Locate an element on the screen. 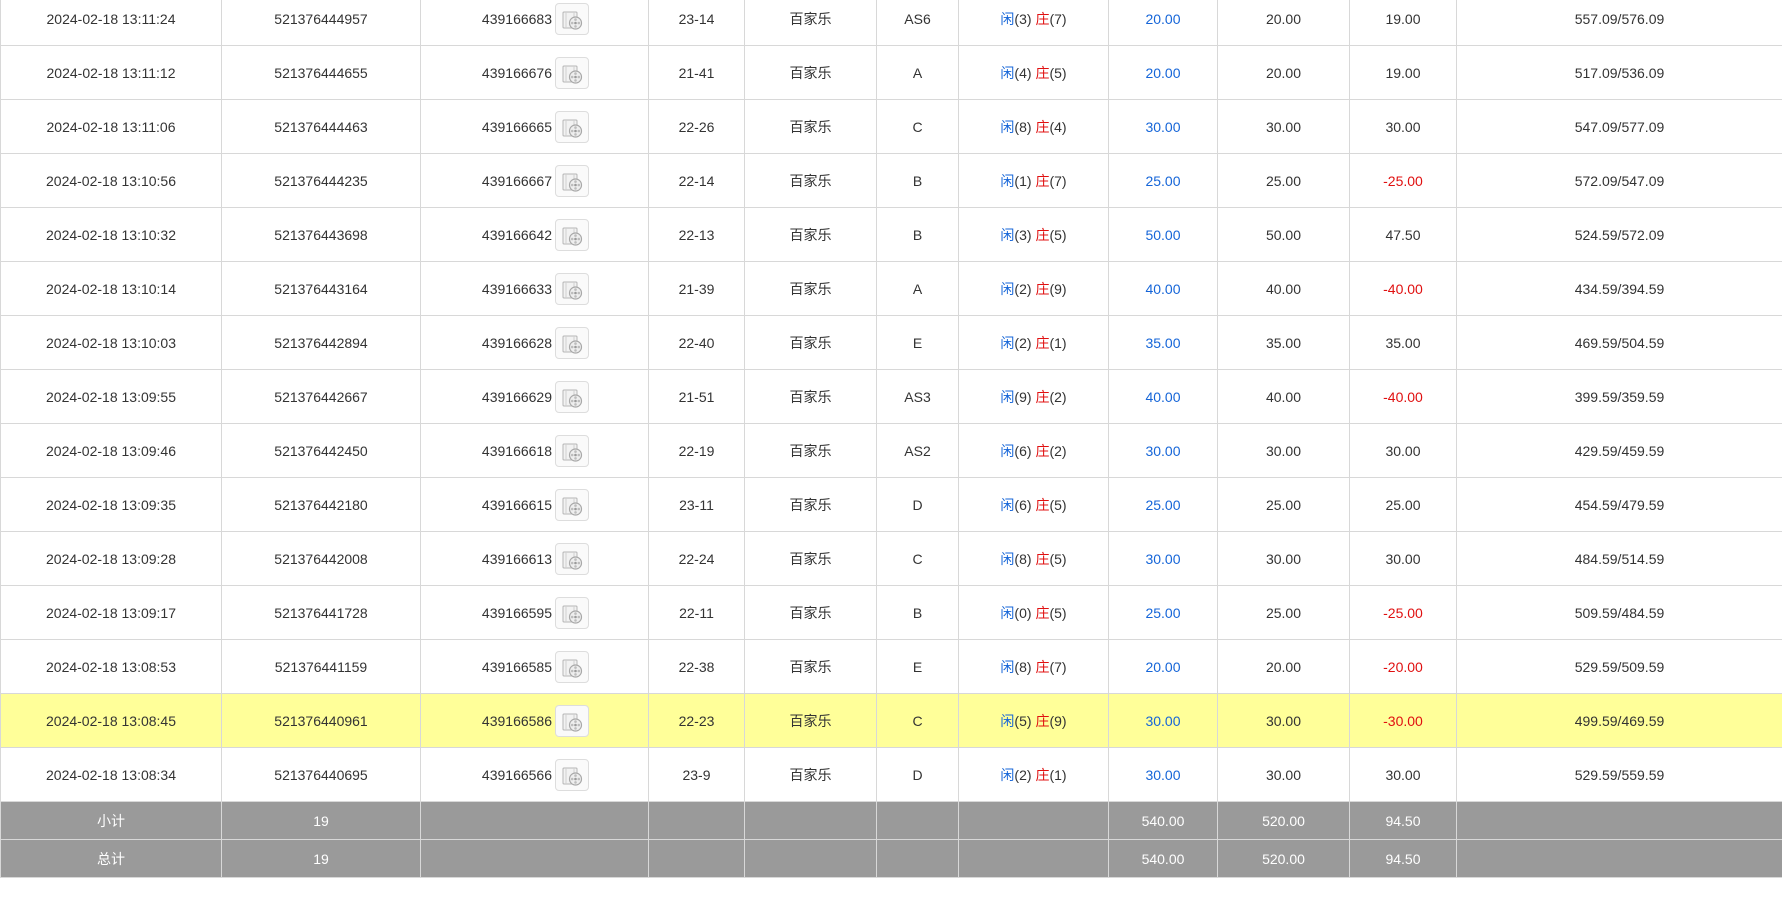 This screenshot has width=1782, height=908. game-result: 闲(1) 庄(7) is located at coordinates (1033, 180).